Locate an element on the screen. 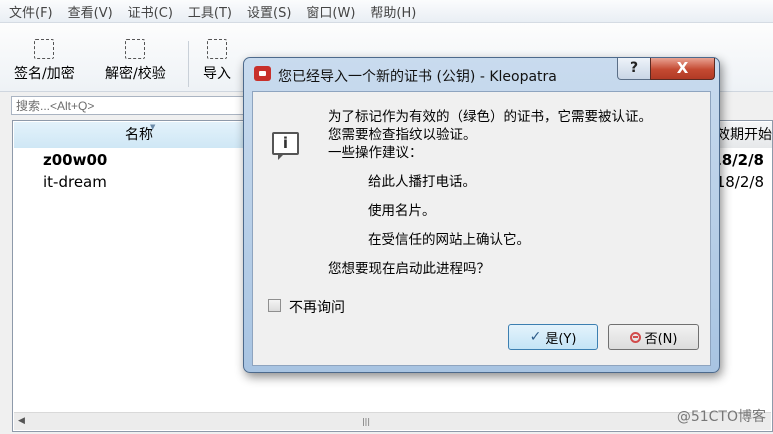 Image resolution: width=773 pixels, height=434 pixels. menu-file: 文件(F) is located at coordinates (31, 11).